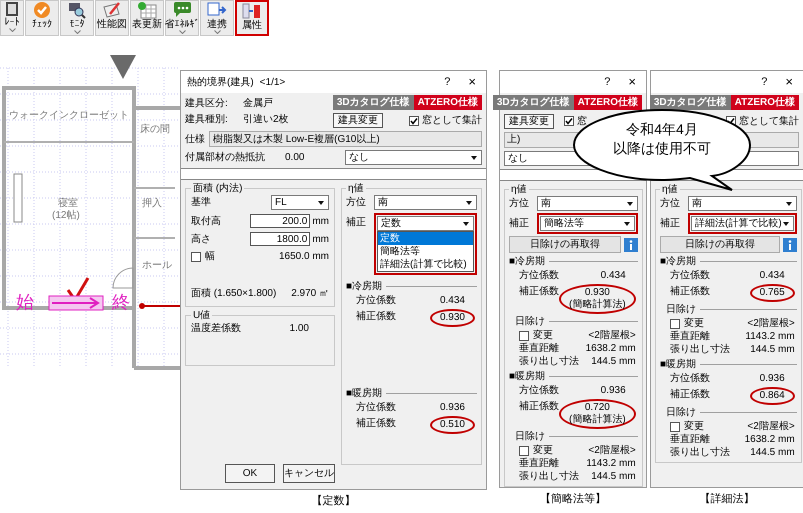 This screenshot has width=803, height=513. What do you see at coordinates (295, 157) in the screenshot?
I see `field-value: 0.00` at bounding box center [295, 157].